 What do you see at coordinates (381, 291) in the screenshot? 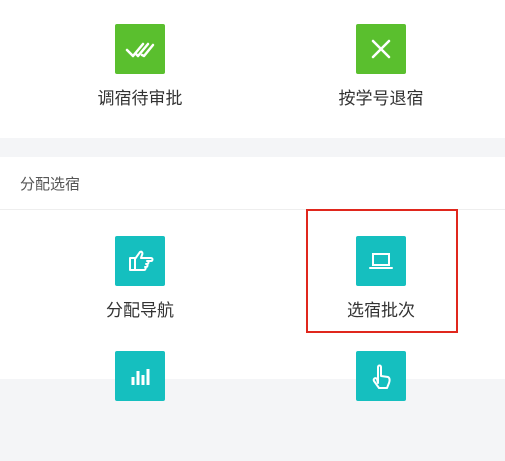
I see `tile-selection-batch: 选宿批次` at bounding box center [381, 291].